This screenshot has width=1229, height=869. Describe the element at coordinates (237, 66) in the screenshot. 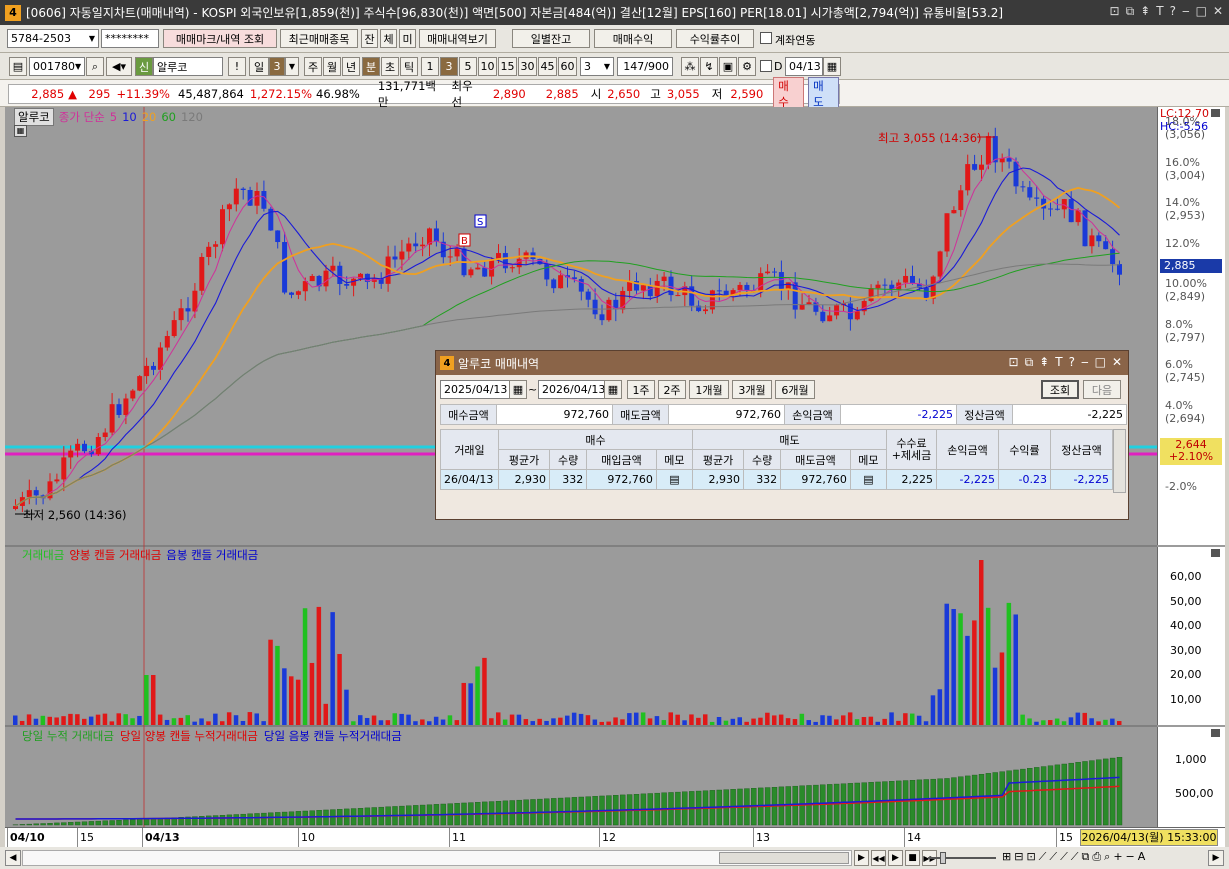

I see `alert-icon: !` at that location.